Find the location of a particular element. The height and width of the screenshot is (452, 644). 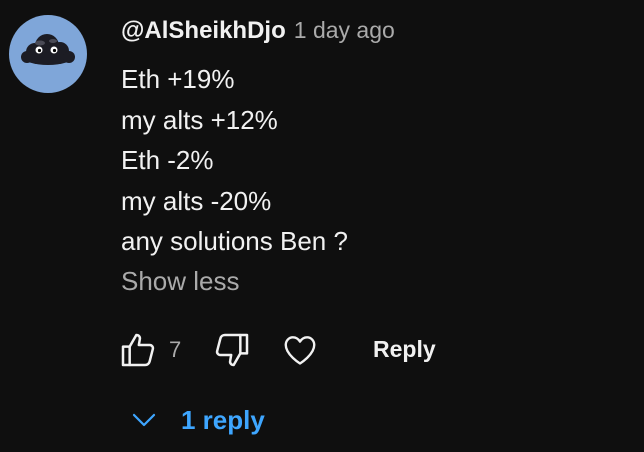

heart-button is located at coordinates (300, 350).